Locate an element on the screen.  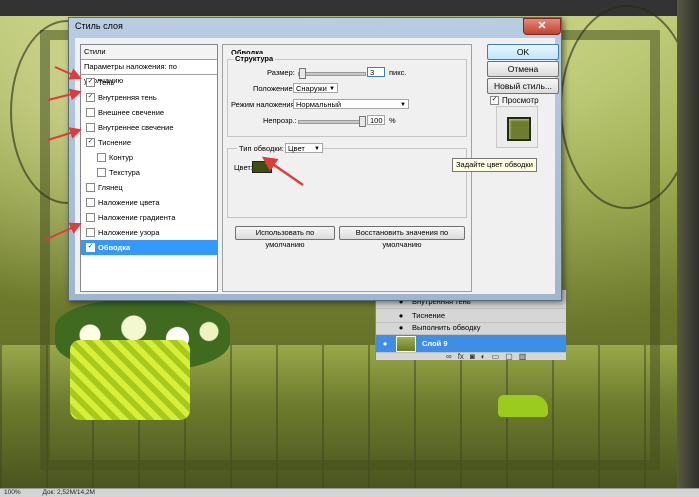
opacity-label: Непрозр.: is located at coordinates (280, 120).